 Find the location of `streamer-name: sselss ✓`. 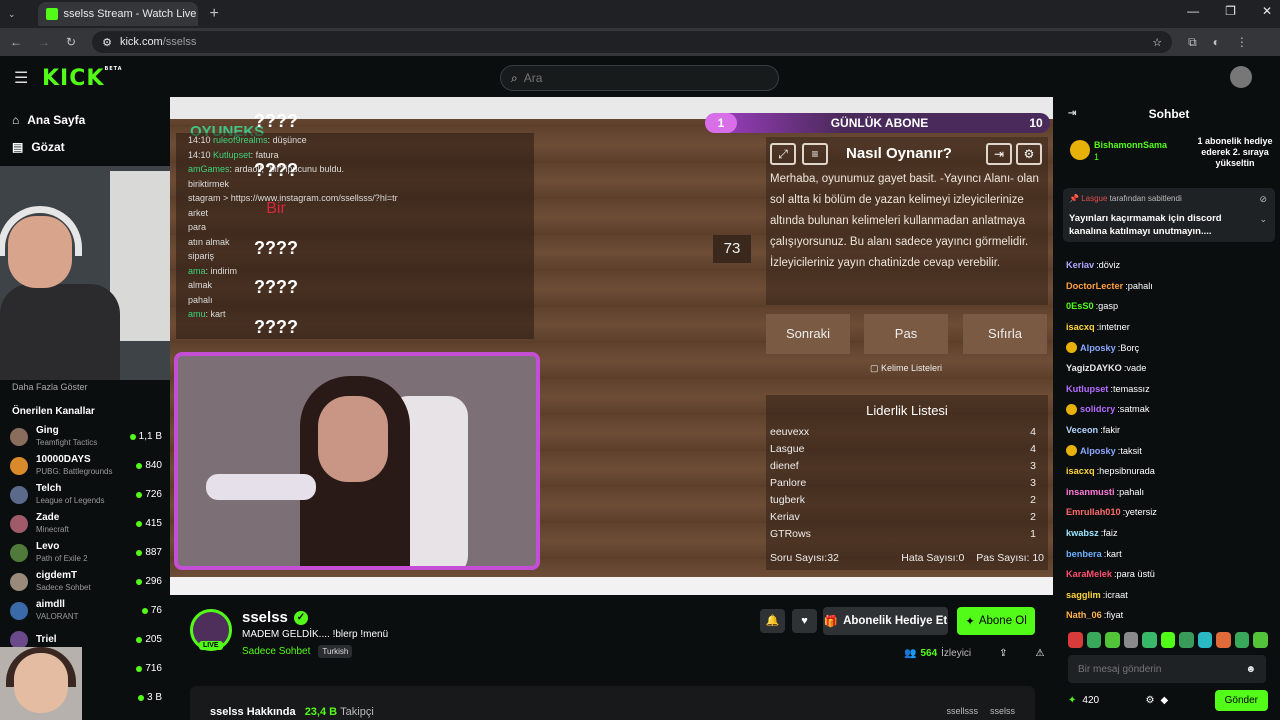

streamer-name: sselss ✓ is located at coordinates (275, 617).